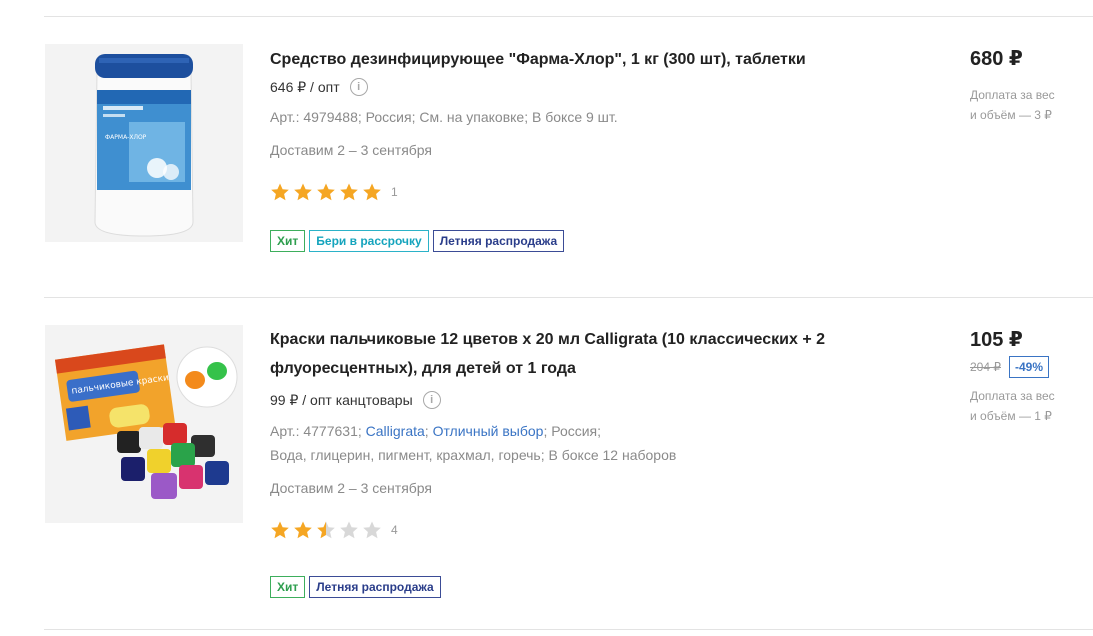 The image size is (1093, 636). Describe the element at coordinates (590, 192) in the screenshot. I see `rating: 1` at that location.